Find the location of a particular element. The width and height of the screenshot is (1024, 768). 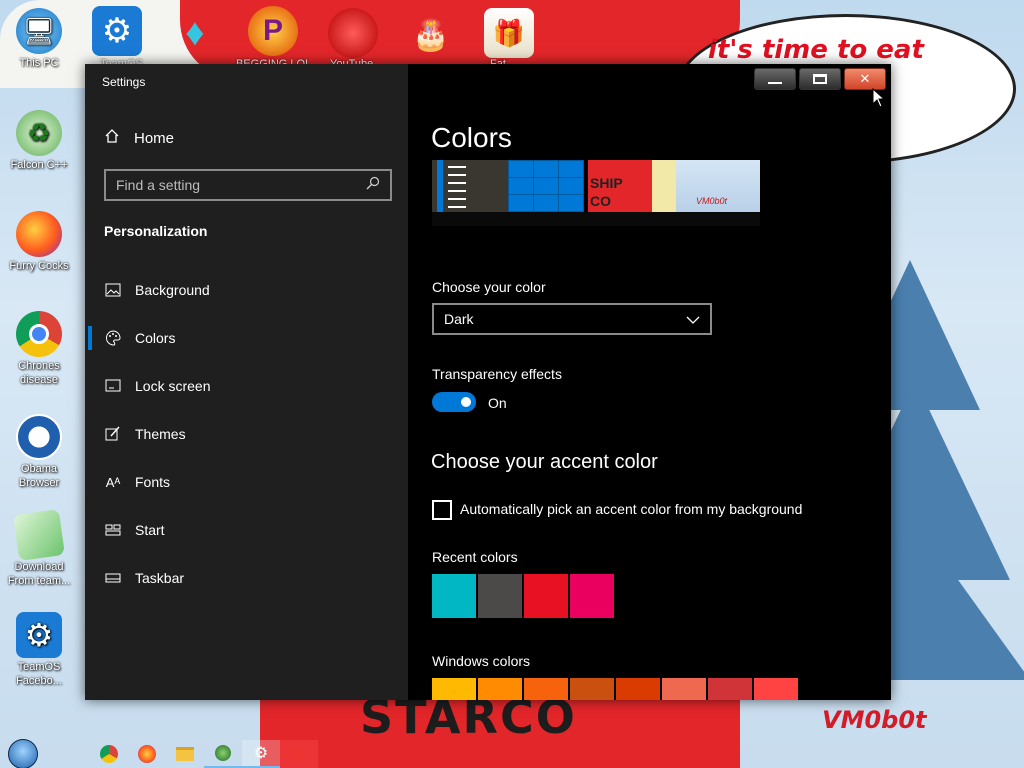

preview-start-menu is located at coordinates (470, 186).